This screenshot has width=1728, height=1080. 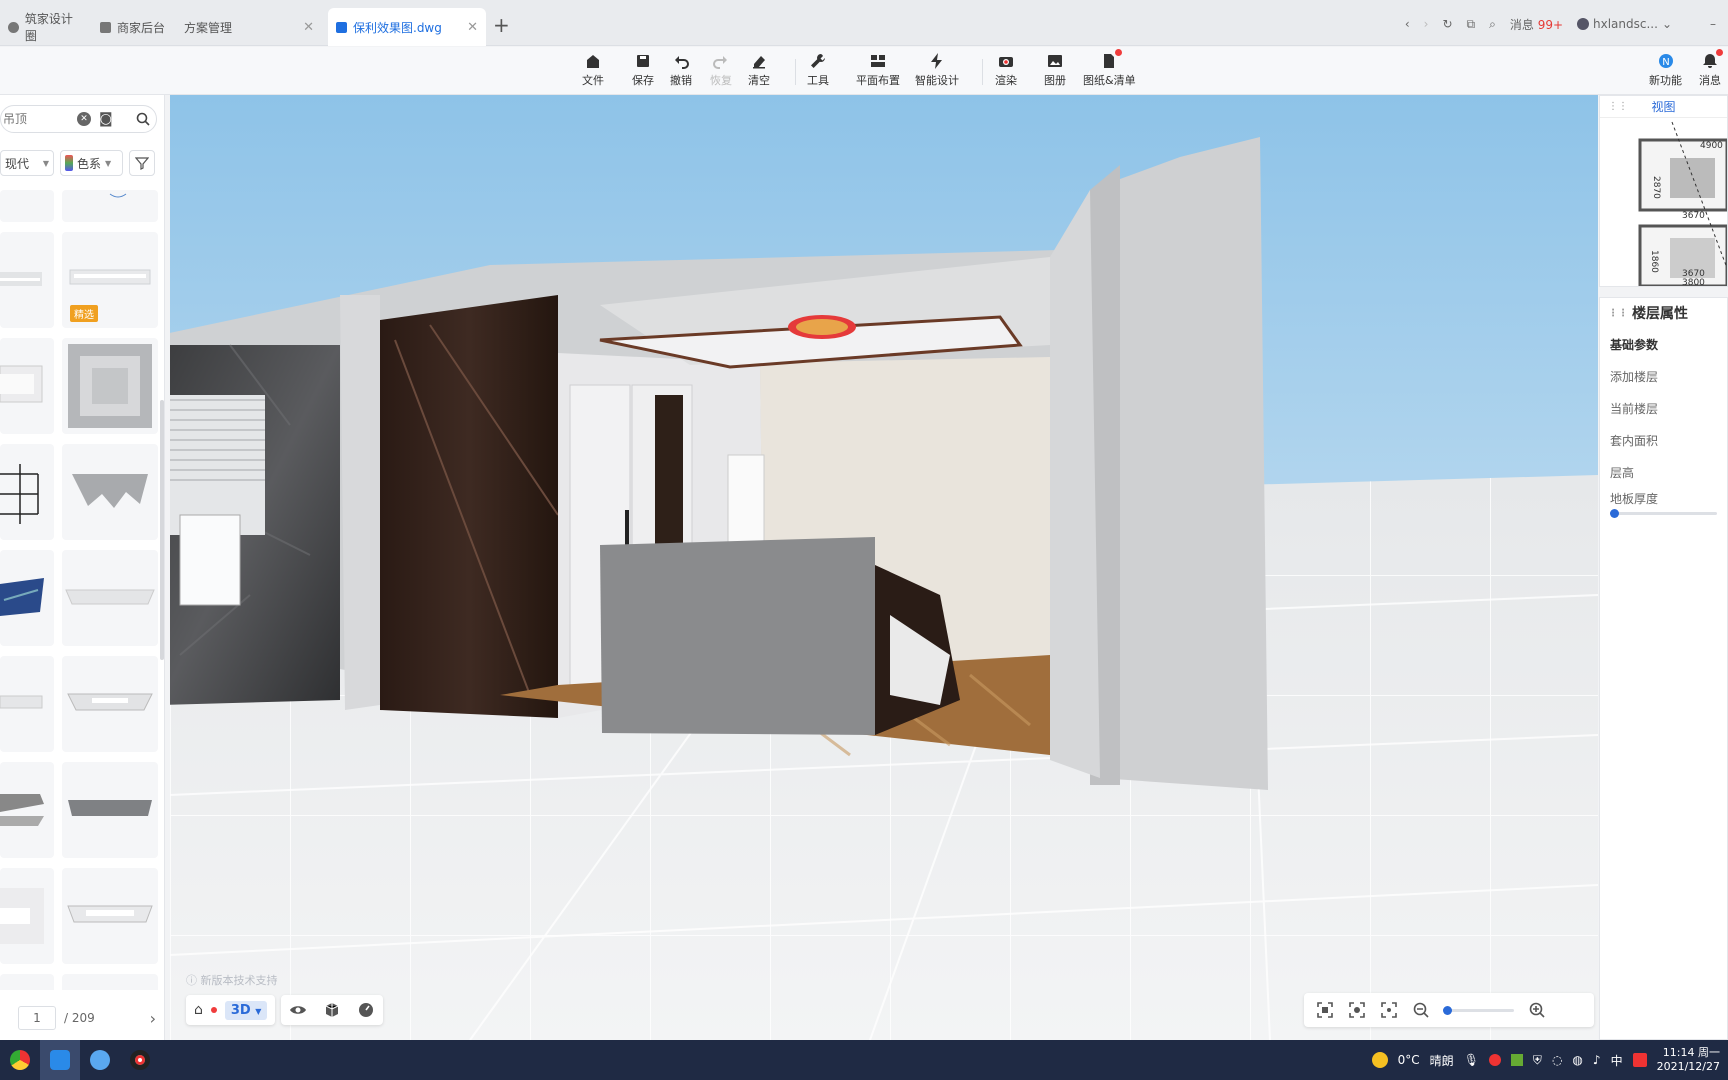 I want to click on tab-merchant: 商家后台, so click(x=135, y=27).